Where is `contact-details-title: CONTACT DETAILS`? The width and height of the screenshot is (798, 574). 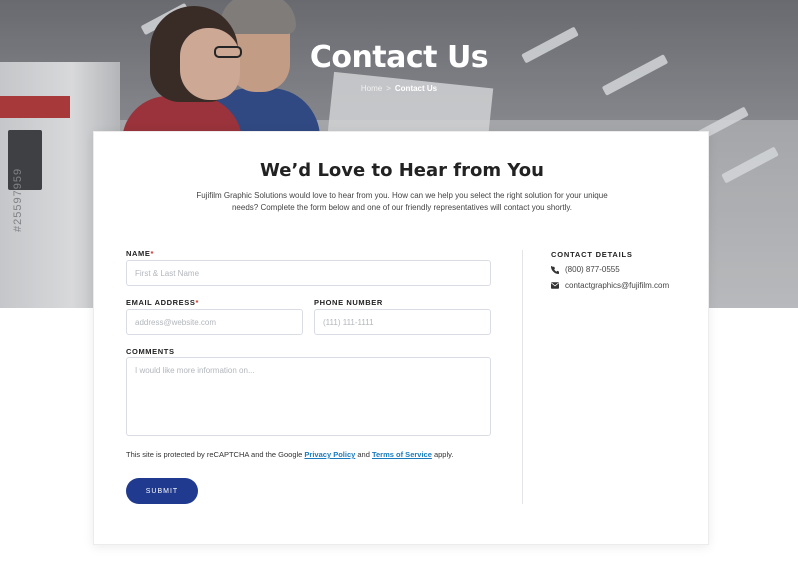
contact-details-title: CONTACT DETAILS is located at coordinates (592, 254).